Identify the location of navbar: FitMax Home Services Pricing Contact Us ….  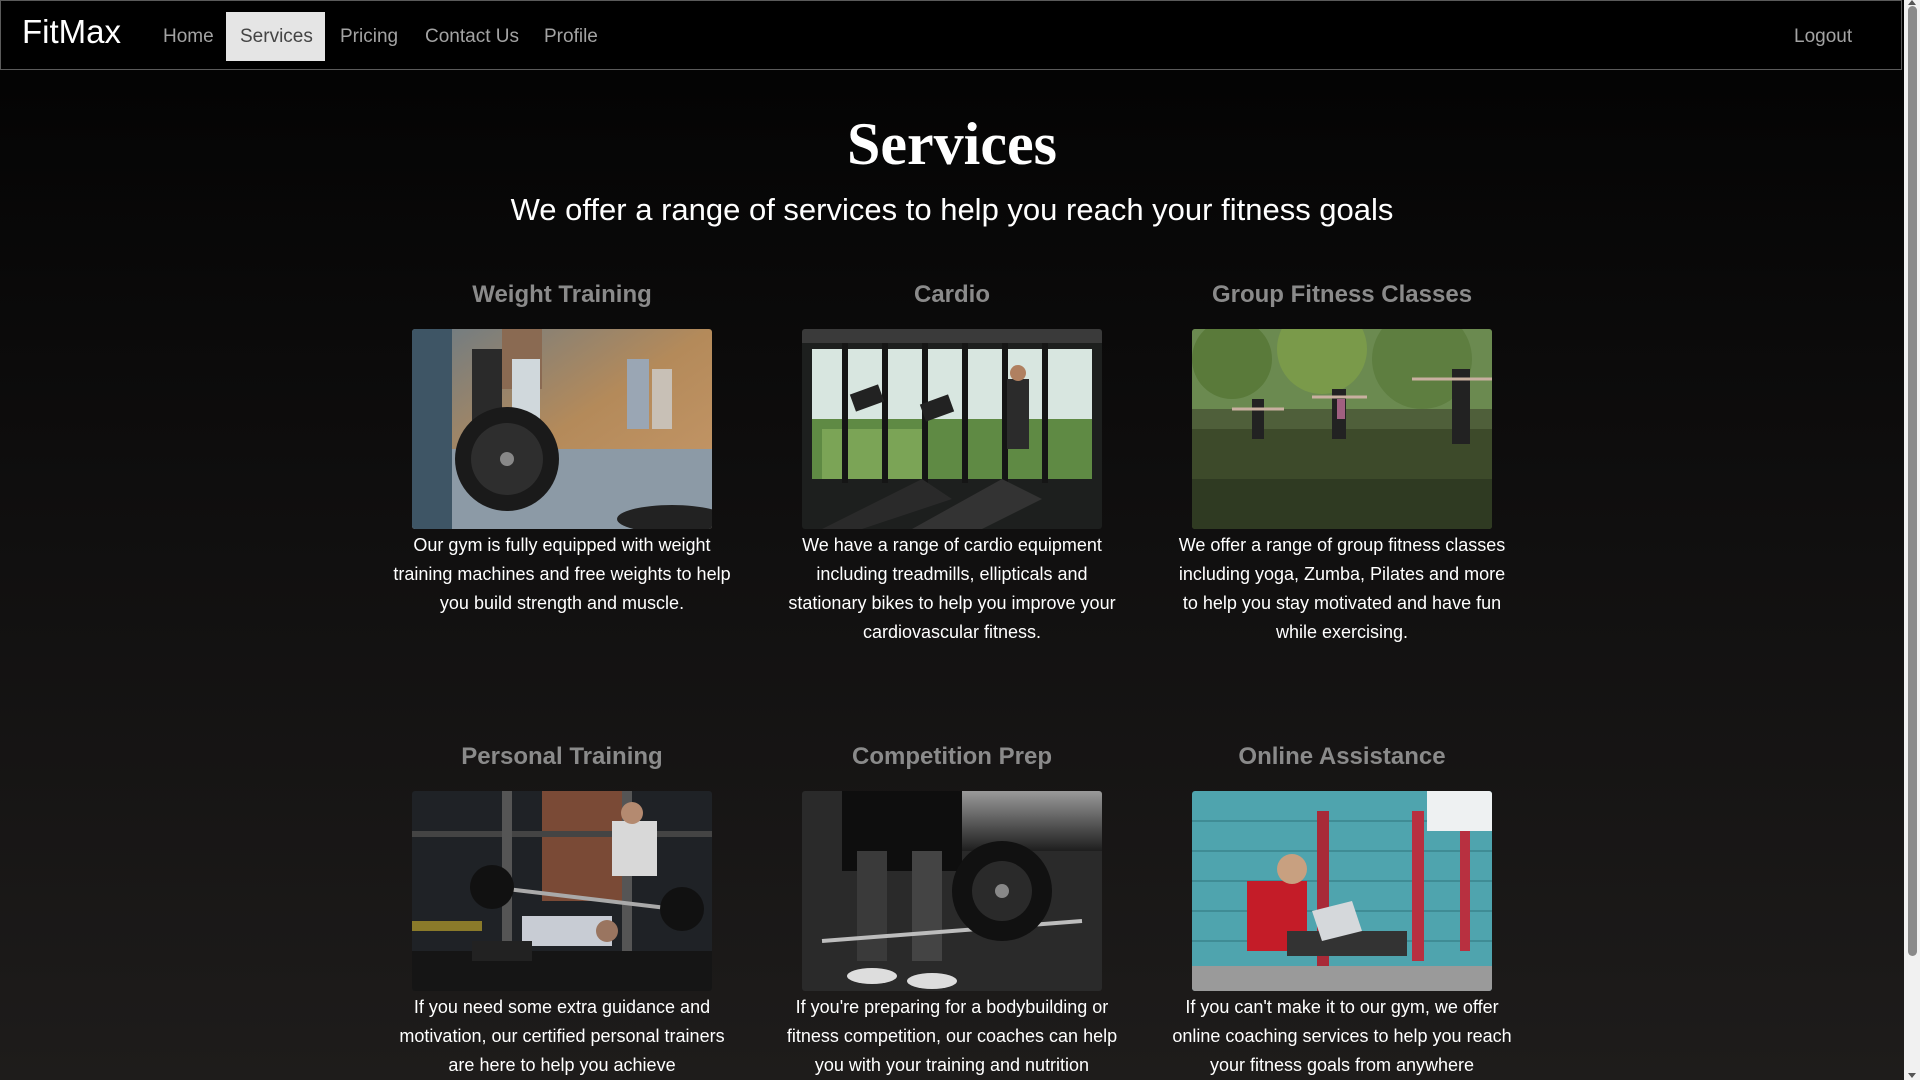
(951, 35).